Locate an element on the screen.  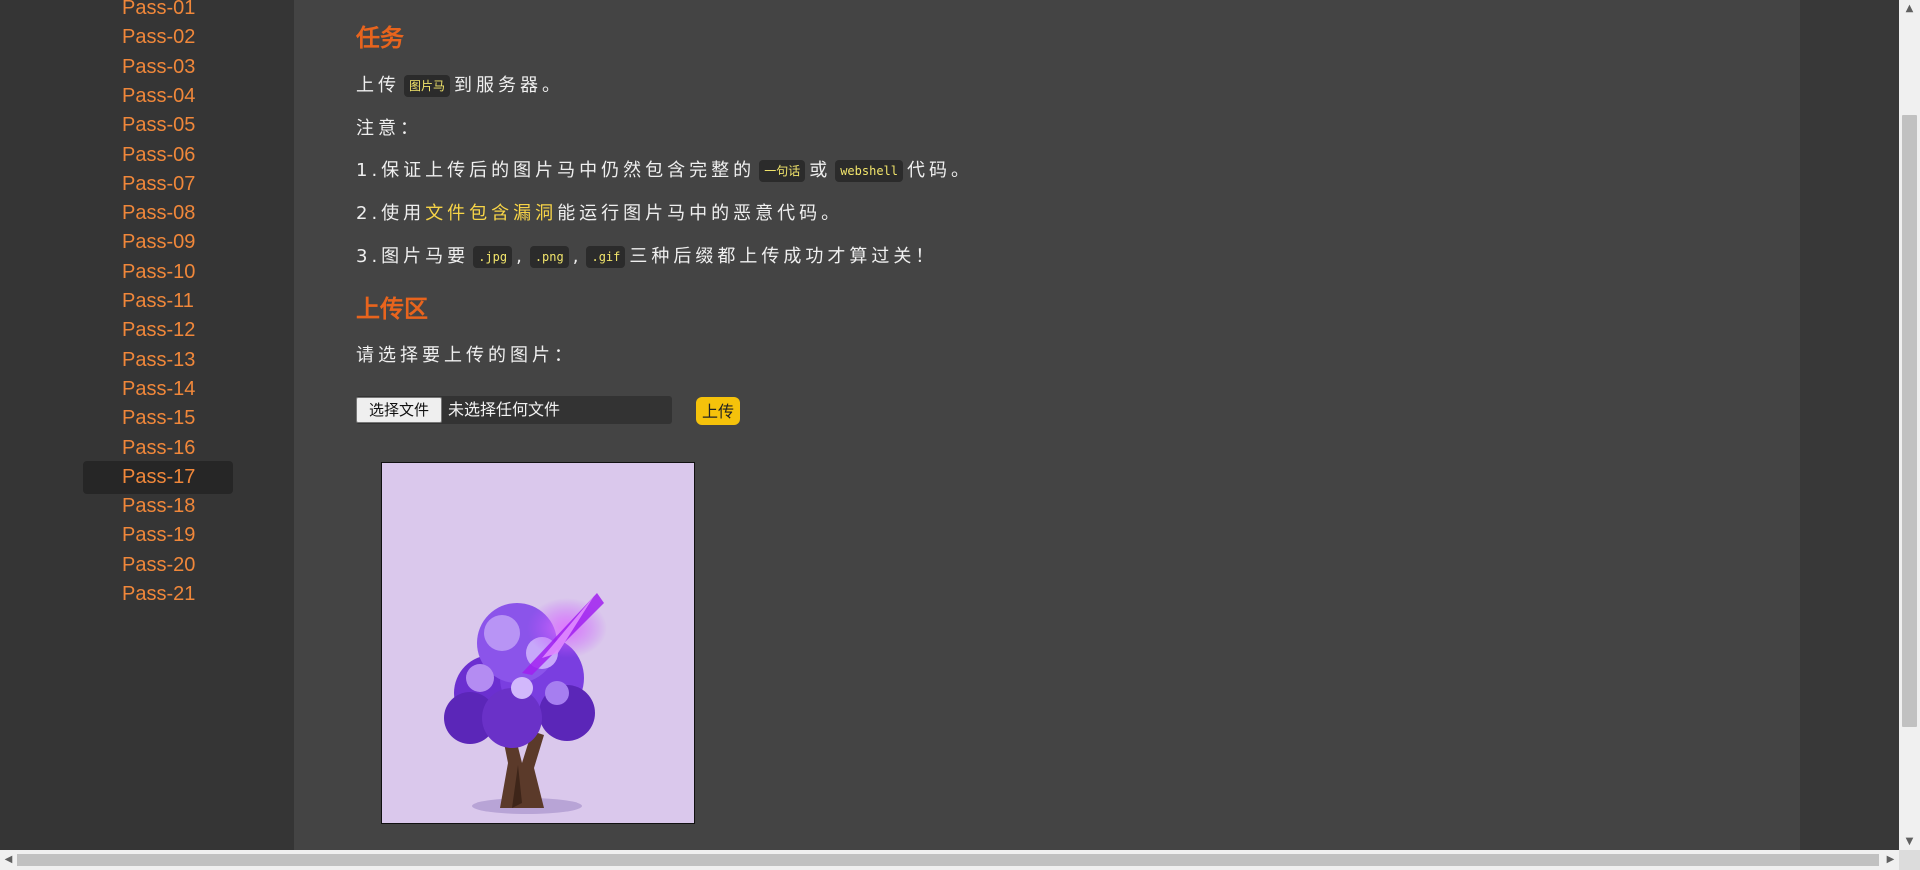
code-image-horse: 图片马 is located at coordinates (427, 86).